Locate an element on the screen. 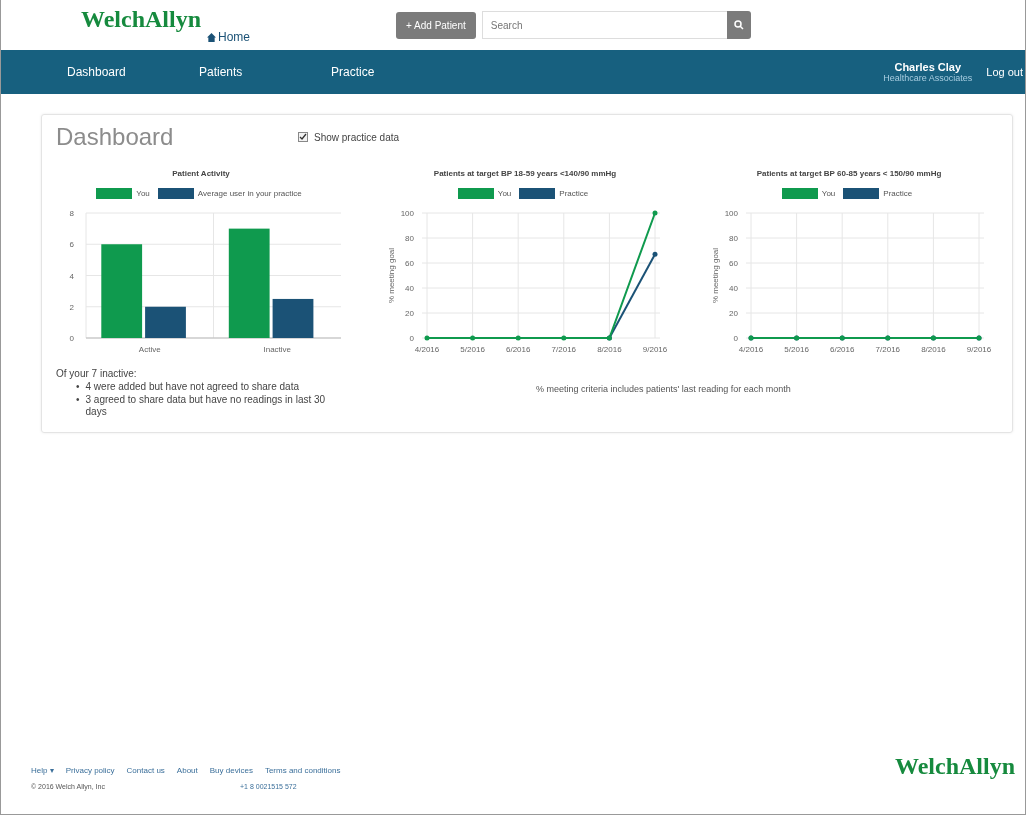 The width and height of the screenshot is (1026, 815). list-item: 3 agreed to share data but have no readings in last 30 days is located at coordinates (206, 406).